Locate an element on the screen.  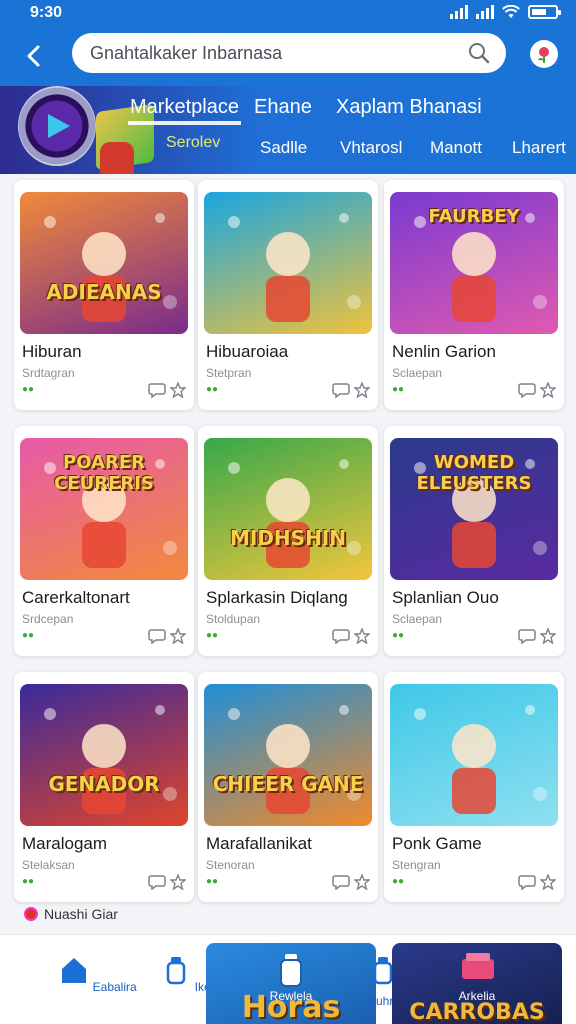
game-art-title: ADIEANAS is located at coordinates (104, 292).